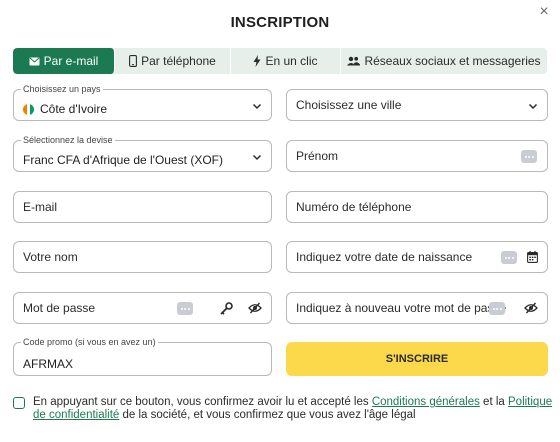  Describe the element at coordinates (62, 89) in the screenshot. I see `country-legend: Choisissez un pays` at that location.